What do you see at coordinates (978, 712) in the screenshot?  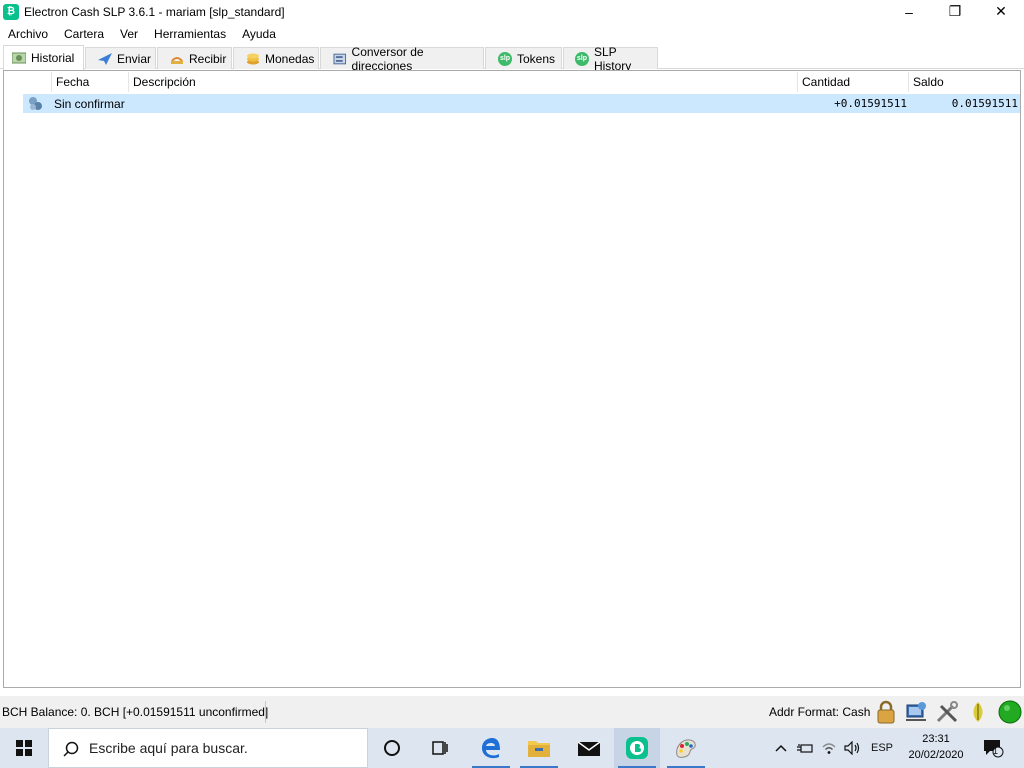 I see `seed-icon` at bounding box center [978, 712].